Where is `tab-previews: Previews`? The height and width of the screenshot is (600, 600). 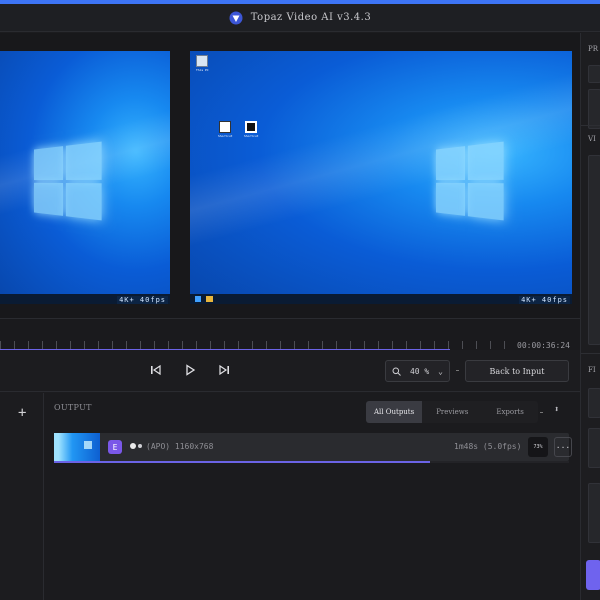 tab-previews: Previews is located at coordinates (452, 412).